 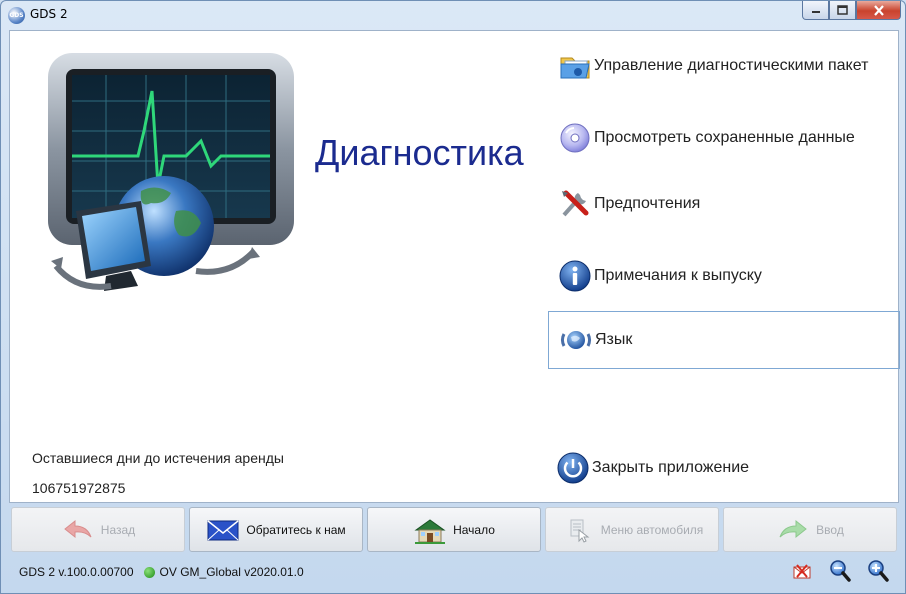 I want to click on maximize-icon, so click(x=842, y=10).